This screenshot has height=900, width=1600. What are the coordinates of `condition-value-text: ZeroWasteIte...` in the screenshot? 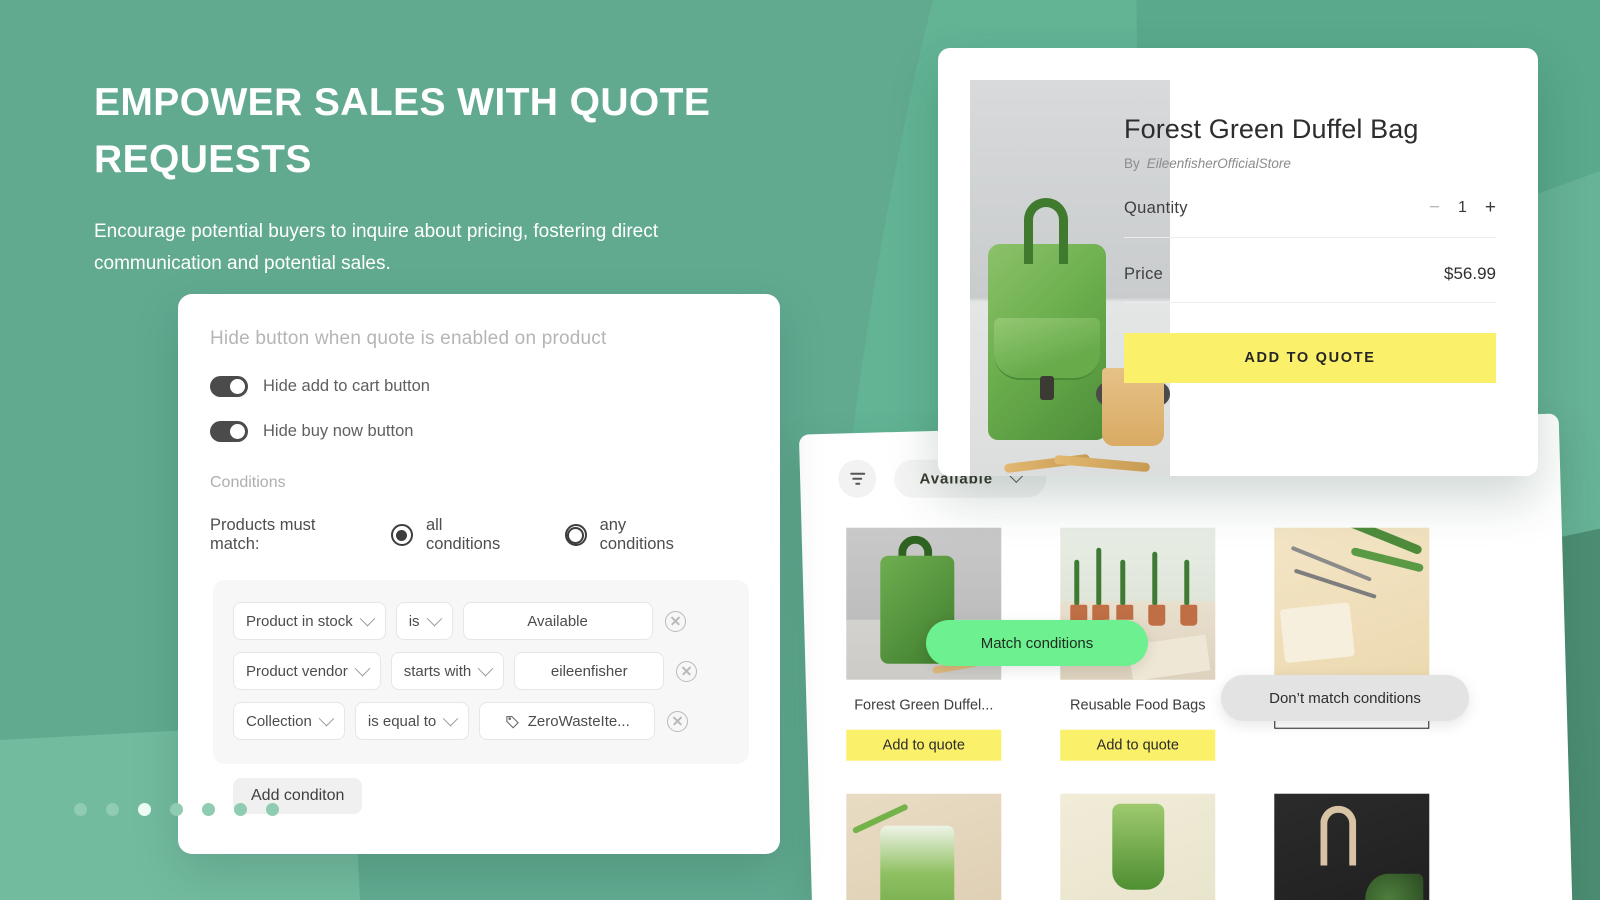 It's located at (578, 721).